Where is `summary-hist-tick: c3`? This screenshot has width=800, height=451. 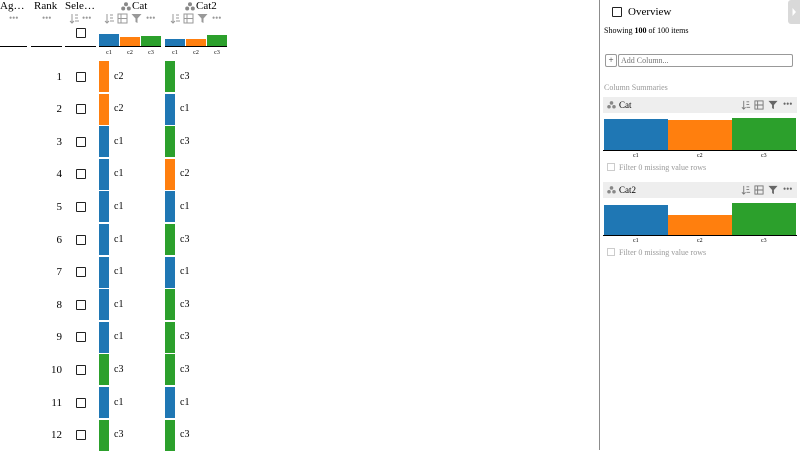
summary-hist-tick: c3 is located at coordinates (764, 241).